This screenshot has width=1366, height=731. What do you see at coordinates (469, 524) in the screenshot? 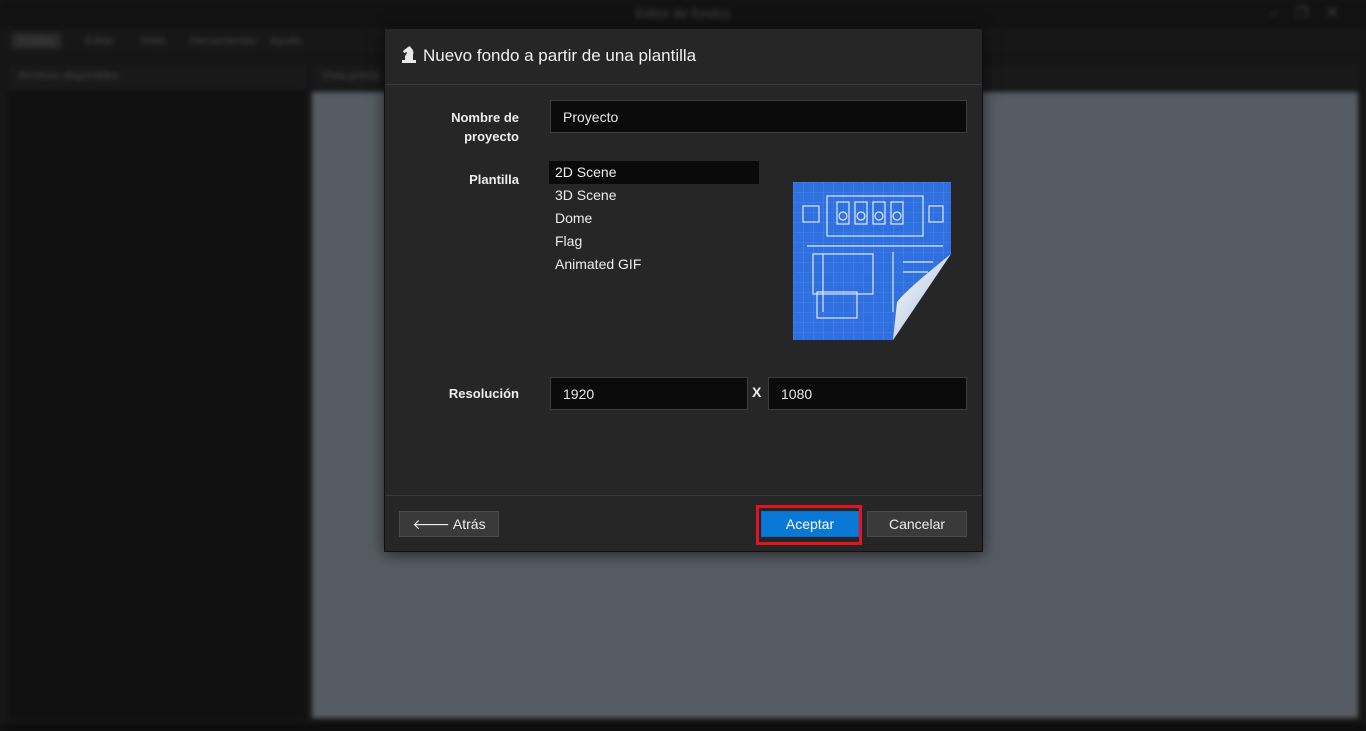
I see `back-button-label: Atrás` at bounding box center [469, 524].